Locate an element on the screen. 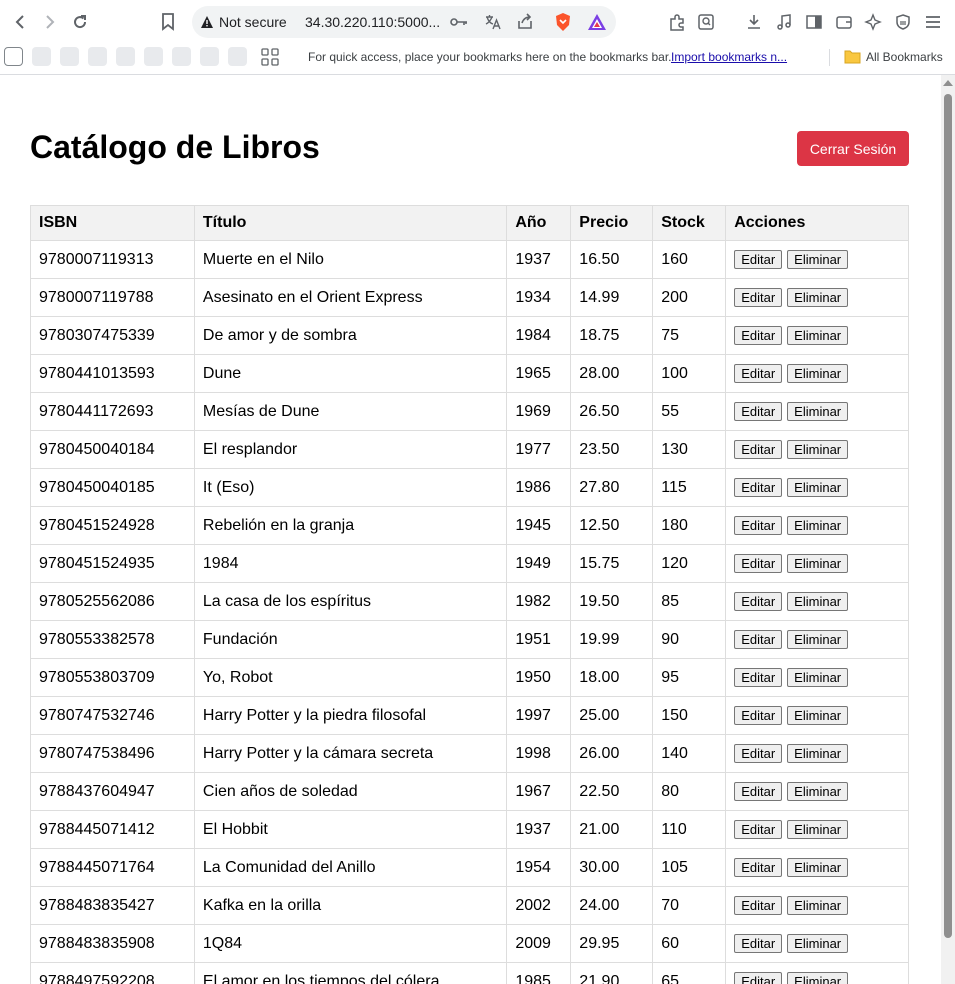 Image resolution: width=955 pixels, height=984 pixels. extensions-icon is located at coordinates (677, 22).